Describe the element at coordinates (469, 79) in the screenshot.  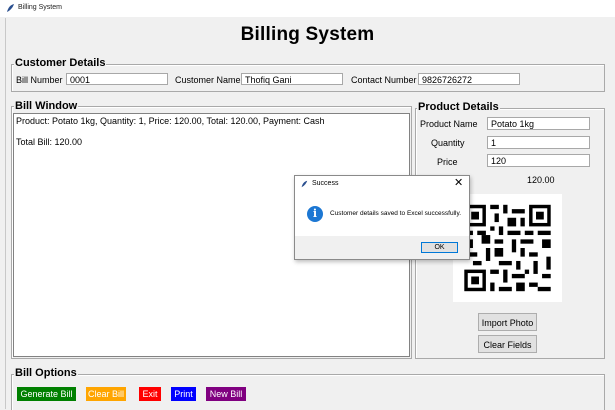
I see `contact-number-field: 9826726272` at that location.